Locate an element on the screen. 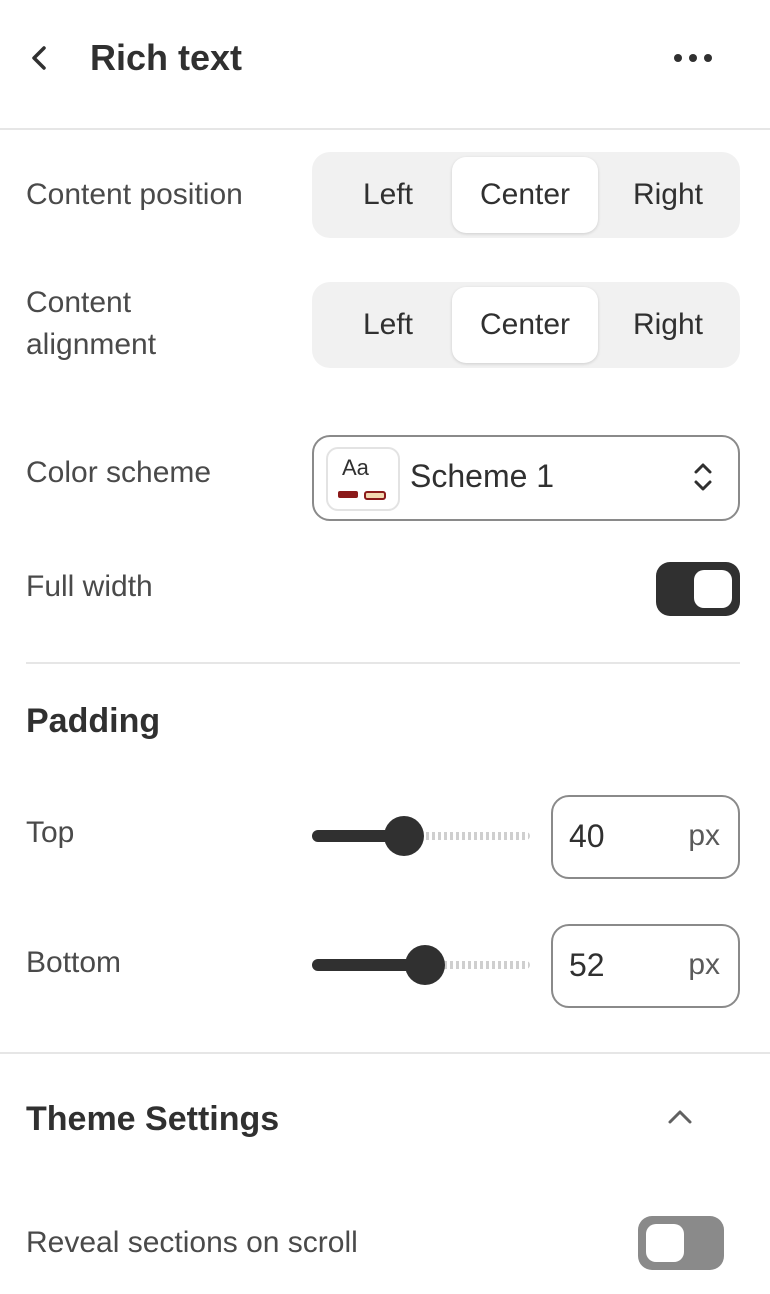  chevron-up-icon is located at coordinates (680, 1117).